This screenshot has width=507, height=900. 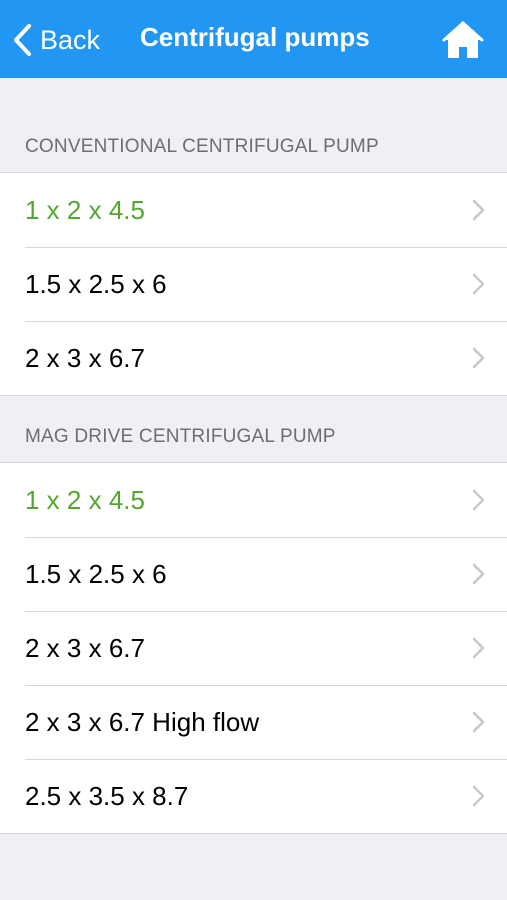 I want to click on list-item: 2 x 3 x 6.7 High flow, so click(x=253, y=722).